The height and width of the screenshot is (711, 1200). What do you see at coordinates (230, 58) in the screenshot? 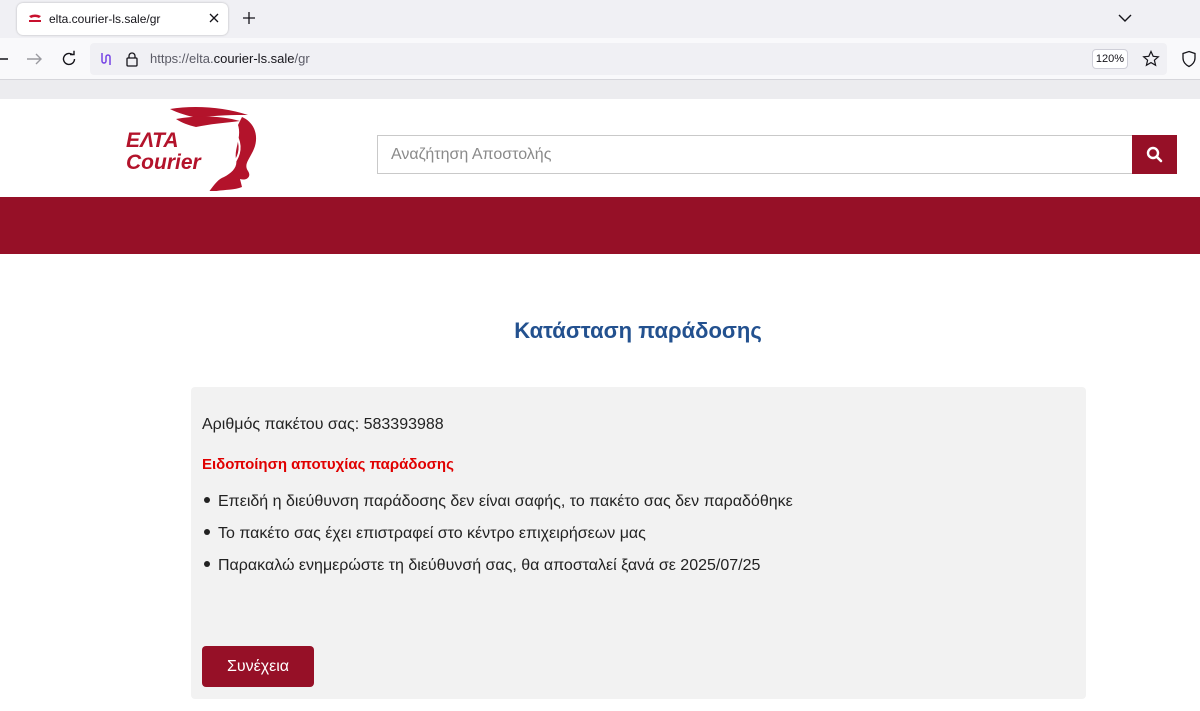
I see `url-text: https://elta.courier-ls.sale/gr` at bounding box center [230, 58].